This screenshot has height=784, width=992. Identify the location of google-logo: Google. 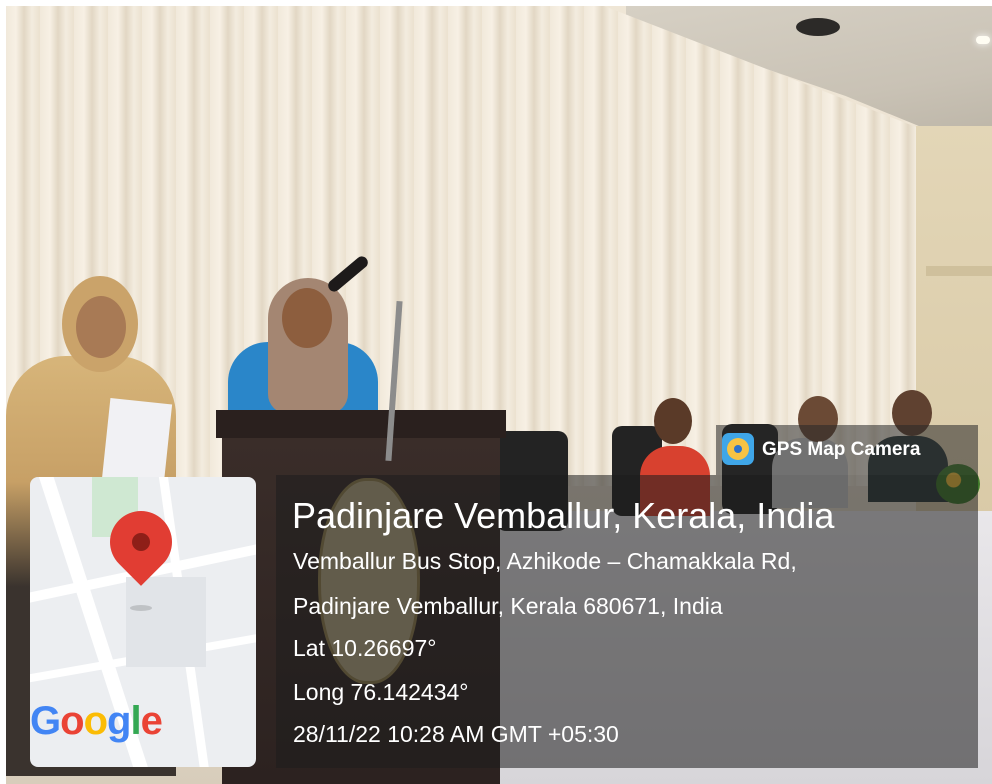
(96, 721).